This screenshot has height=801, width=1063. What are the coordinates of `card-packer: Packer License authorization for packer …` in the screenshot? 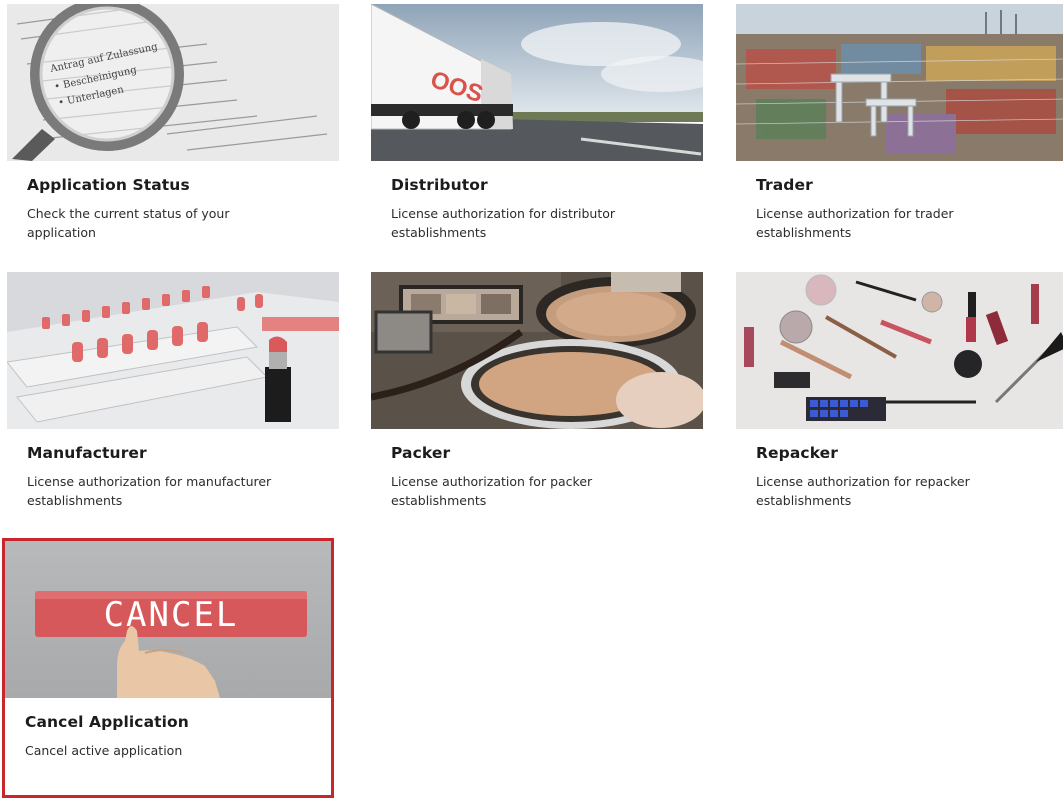 It's located at (537, 397).